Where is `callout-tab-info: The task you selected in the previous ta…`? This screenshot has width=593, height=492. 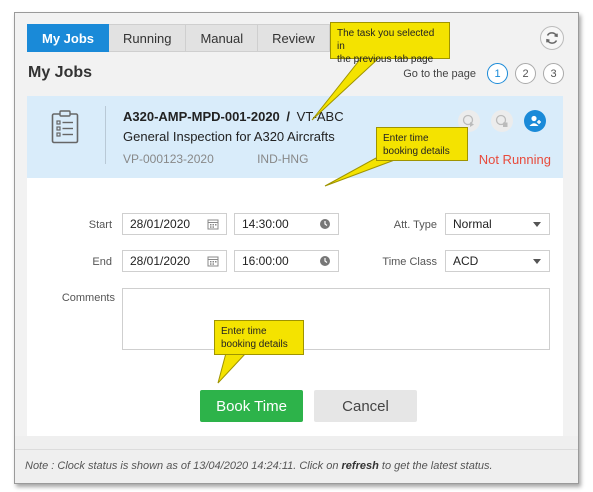
callout-tab-info: The task you selected in the previous ta… is located at coordinates (390, 43).